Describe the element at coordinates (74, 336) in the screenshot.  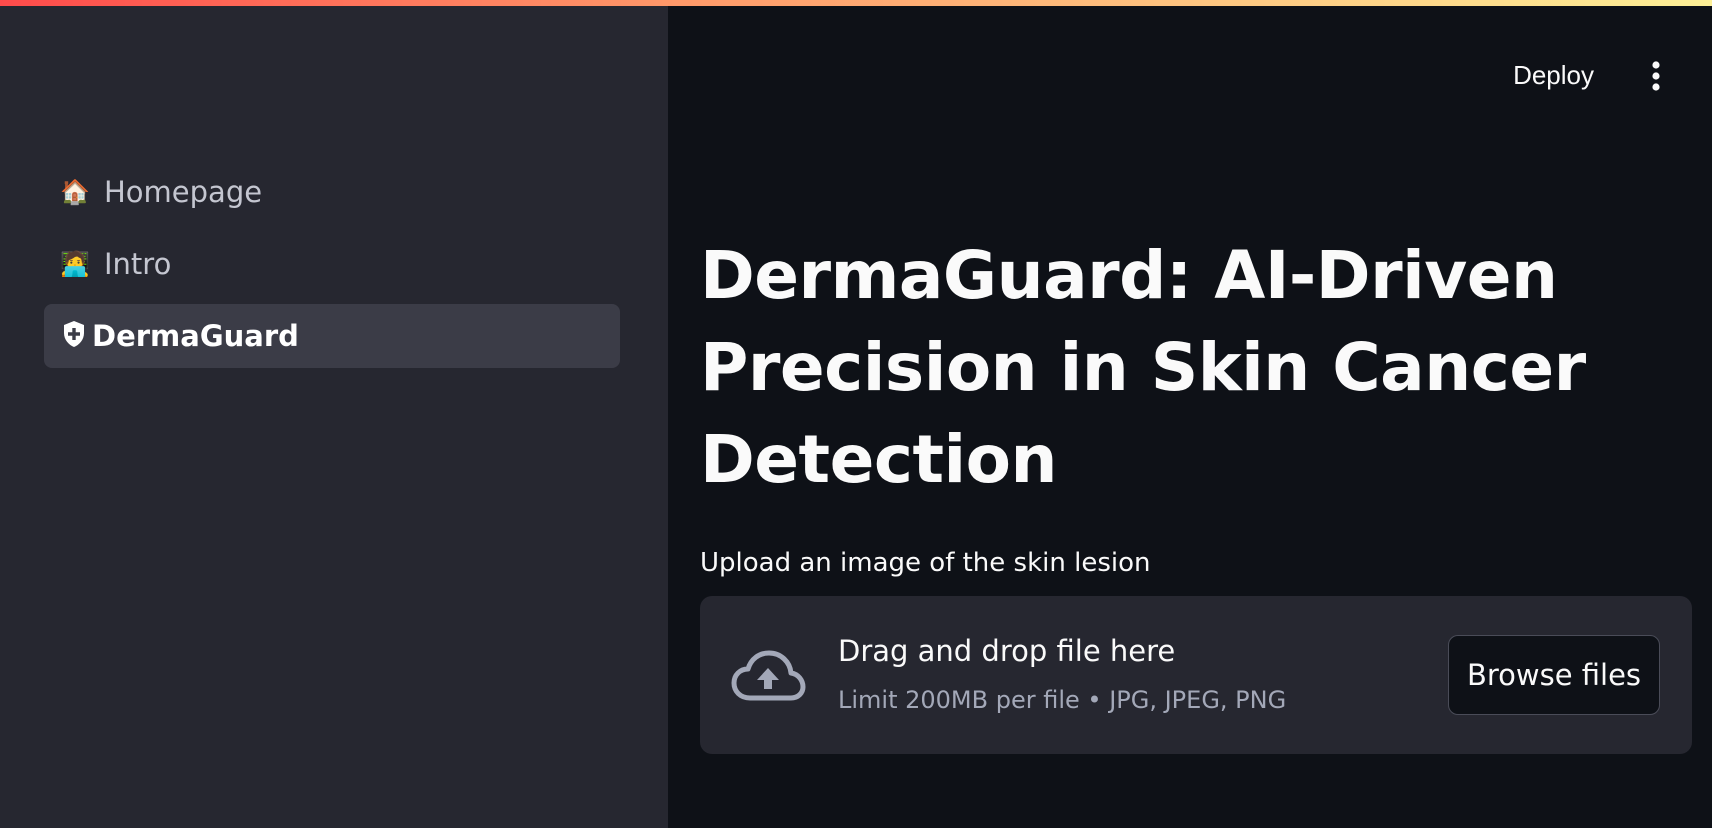
I see `shield-plus-icon` at that location.